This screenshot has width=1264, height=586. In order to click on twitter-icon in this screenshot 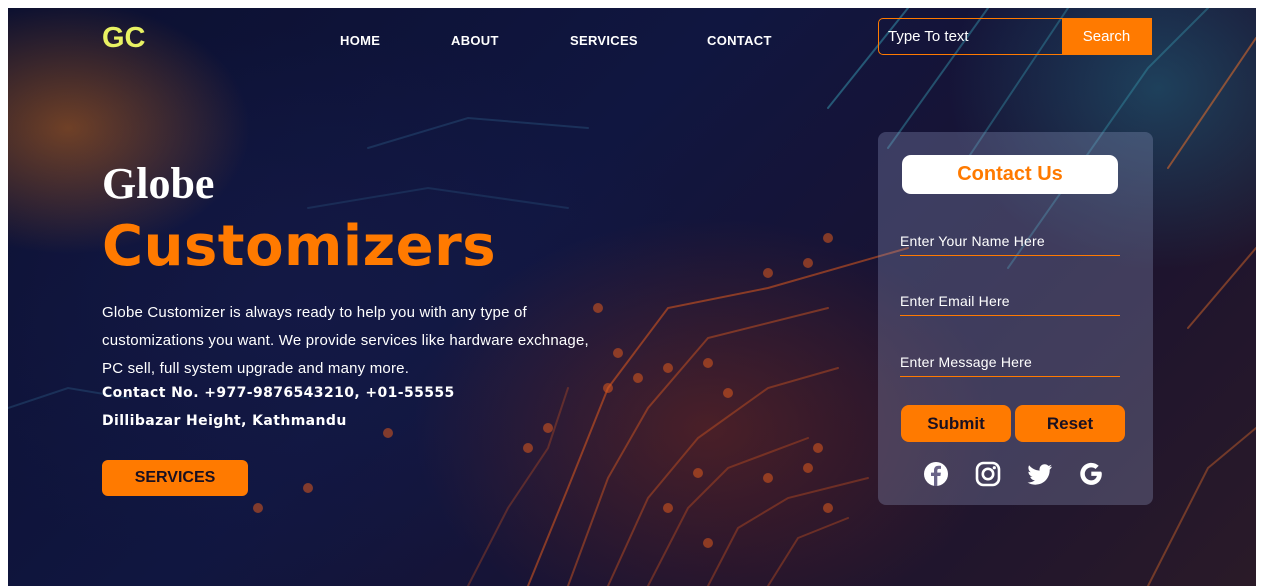, I will do `click(1040, 474)`.